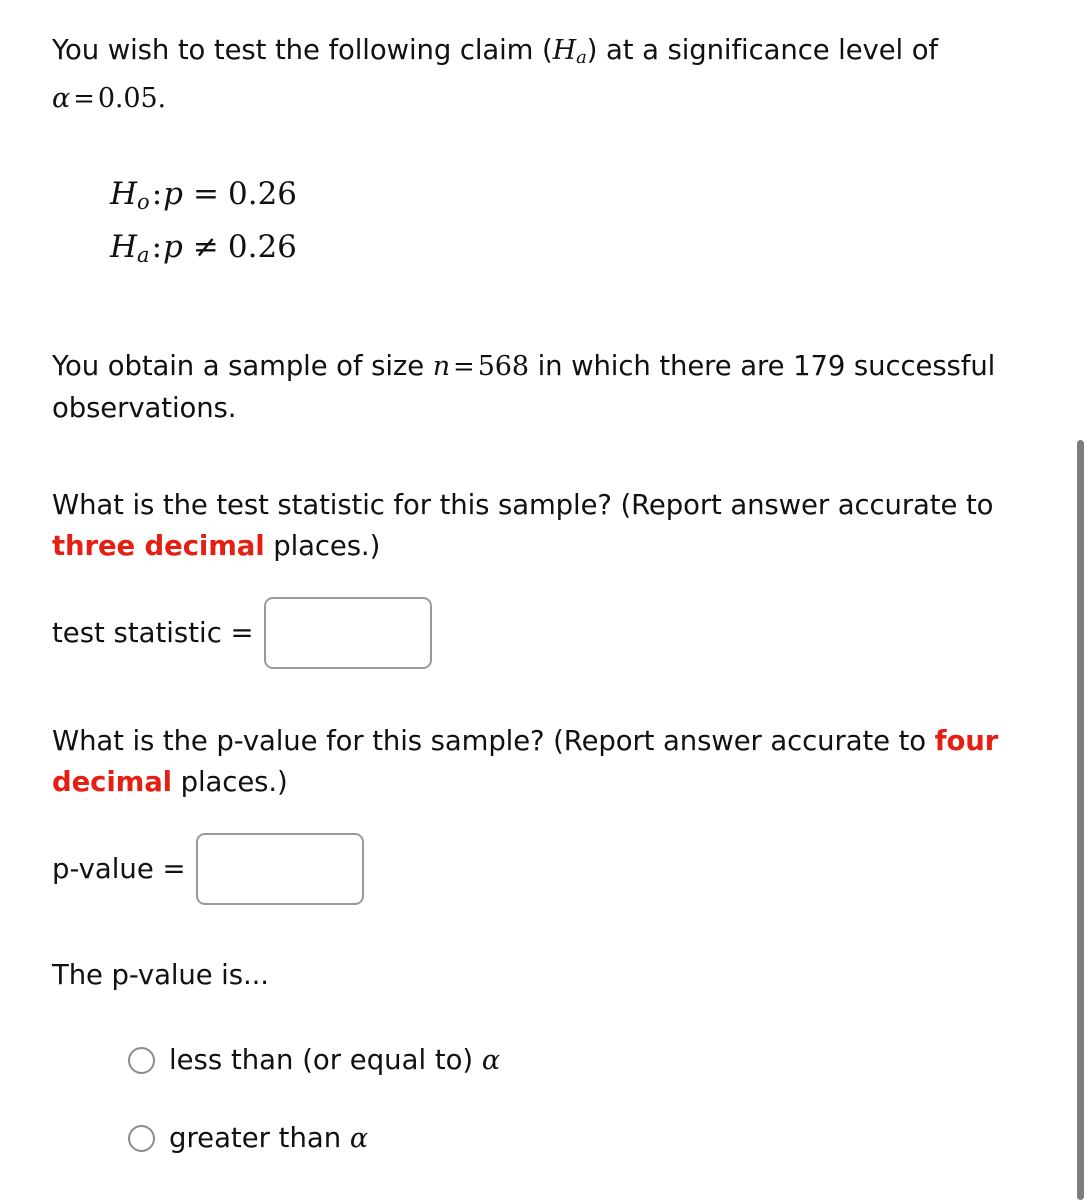 This screenshot has width=1090, height=1200. Describe the element at coordinates (157, 247) in the screenshot. I see `alternative-hypothesis-colon: :` at that location.